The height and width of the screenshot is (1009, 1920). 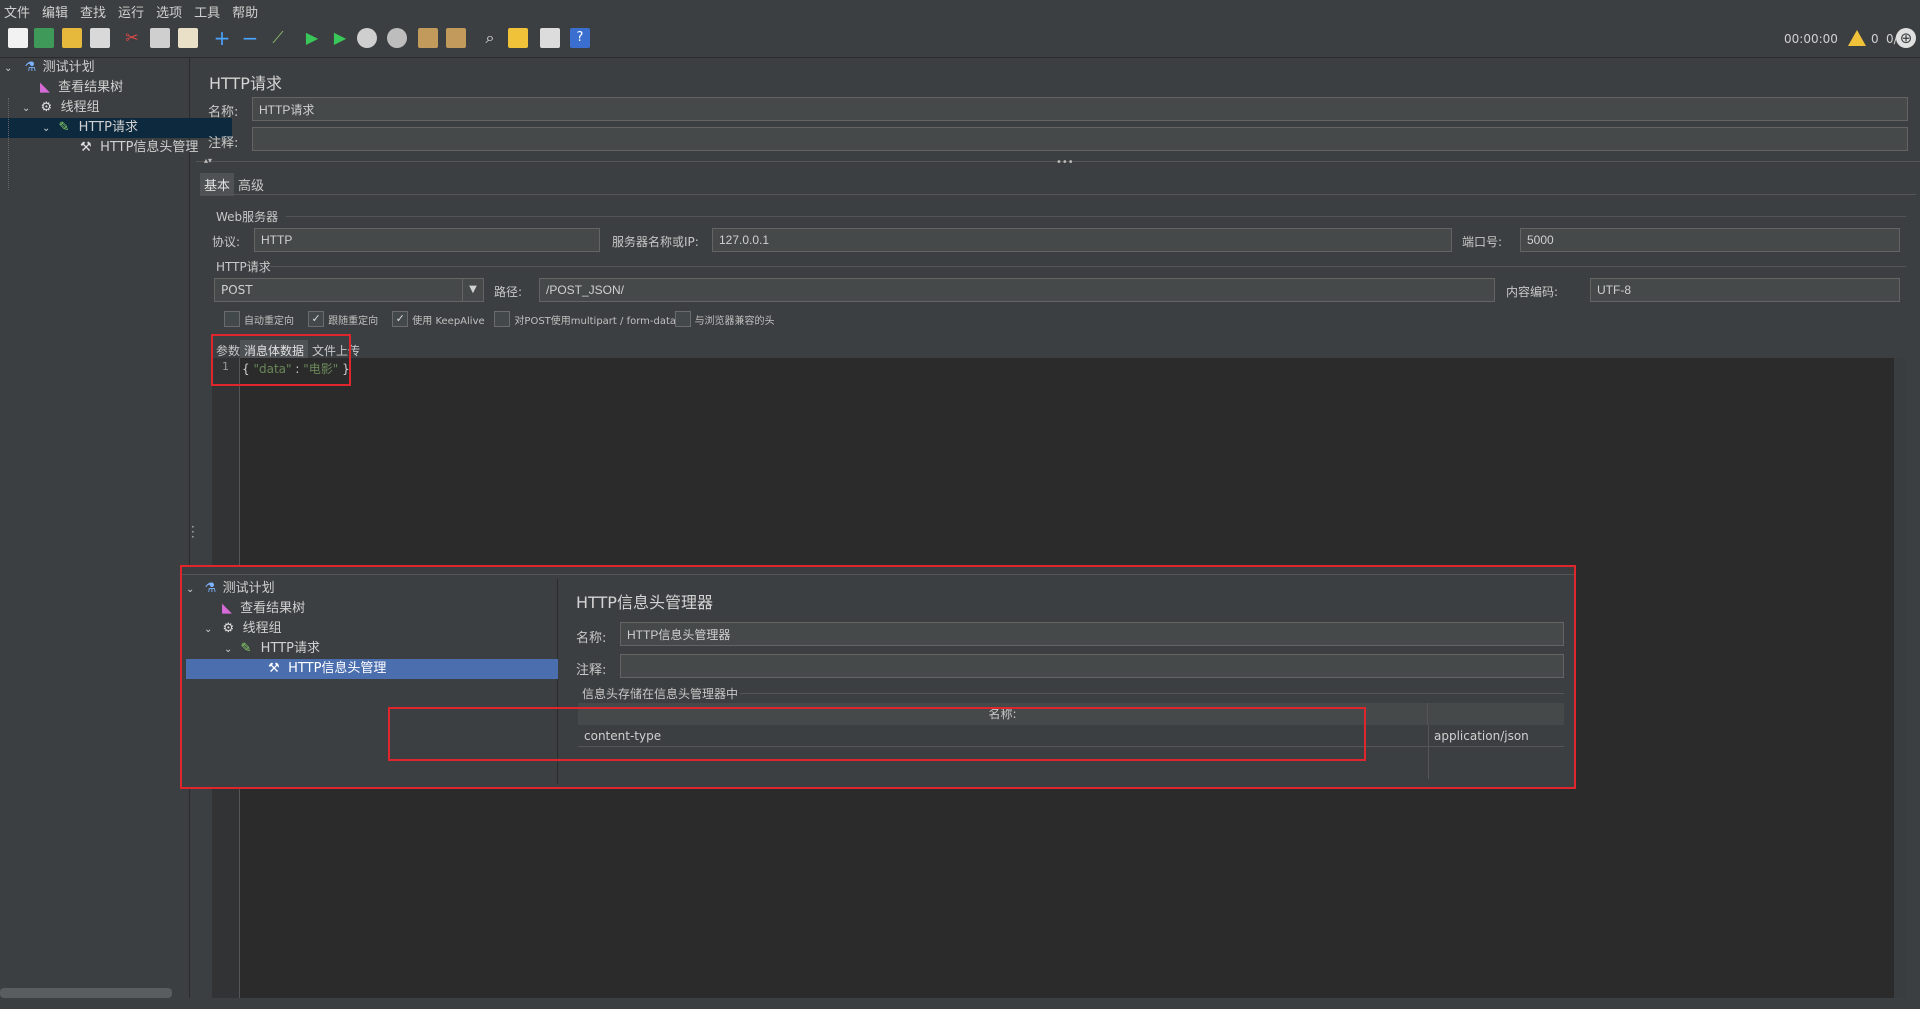 I want to click on menu-tools: 工具, so click(x=207, y=10).